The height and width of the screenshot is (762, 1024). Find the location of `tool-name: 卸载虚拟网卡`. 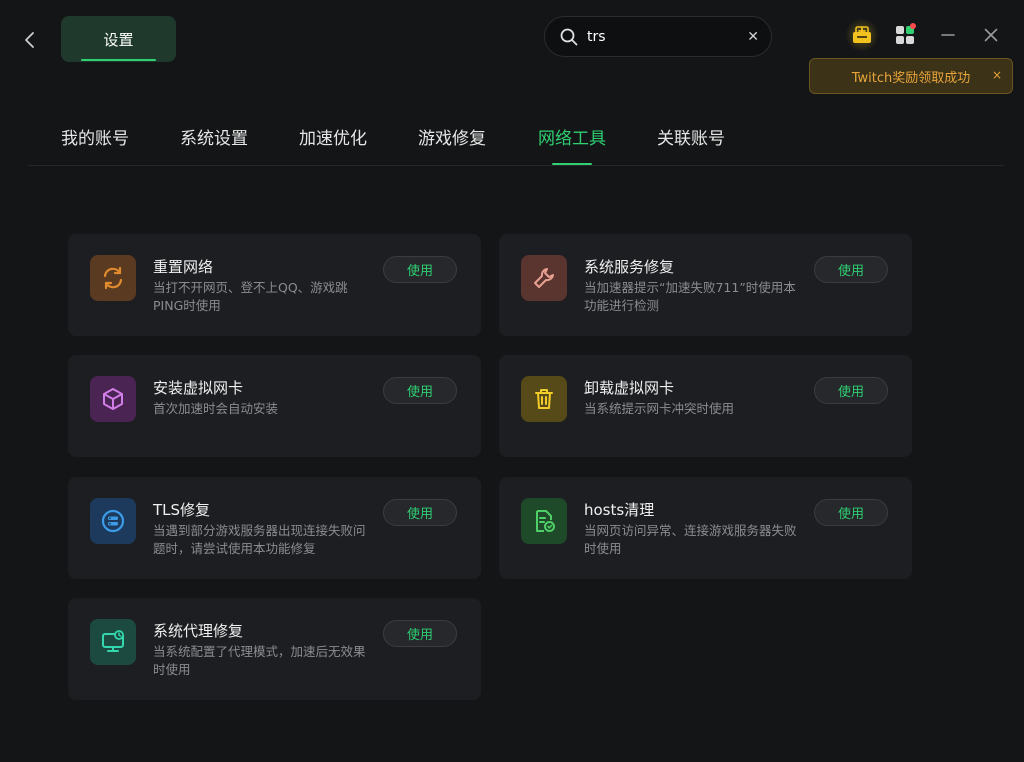

tool-name: 卸载虚拟网卡 is located at coordinates (629, 388).